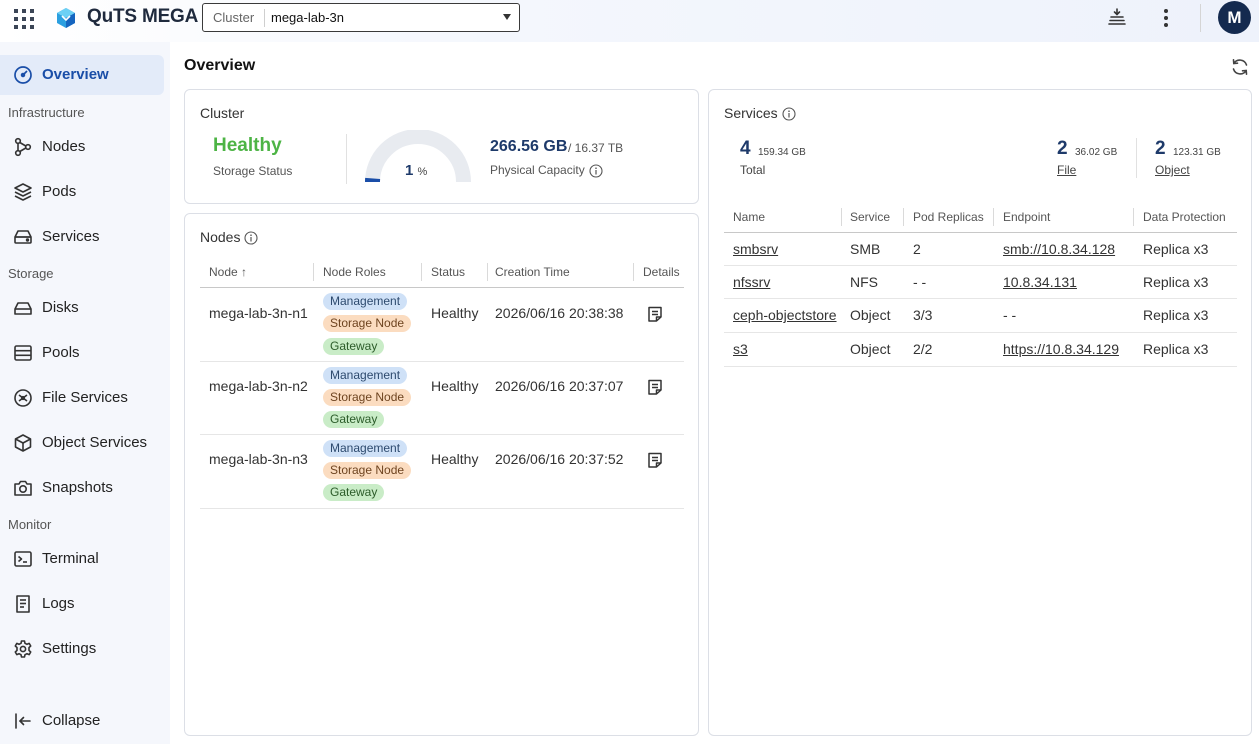 This screenshot has height=744, width=1259. Describe the element at coordinates (64, 146) in the screenshot. I see `sidebar-item-label: Nodes` at that location.